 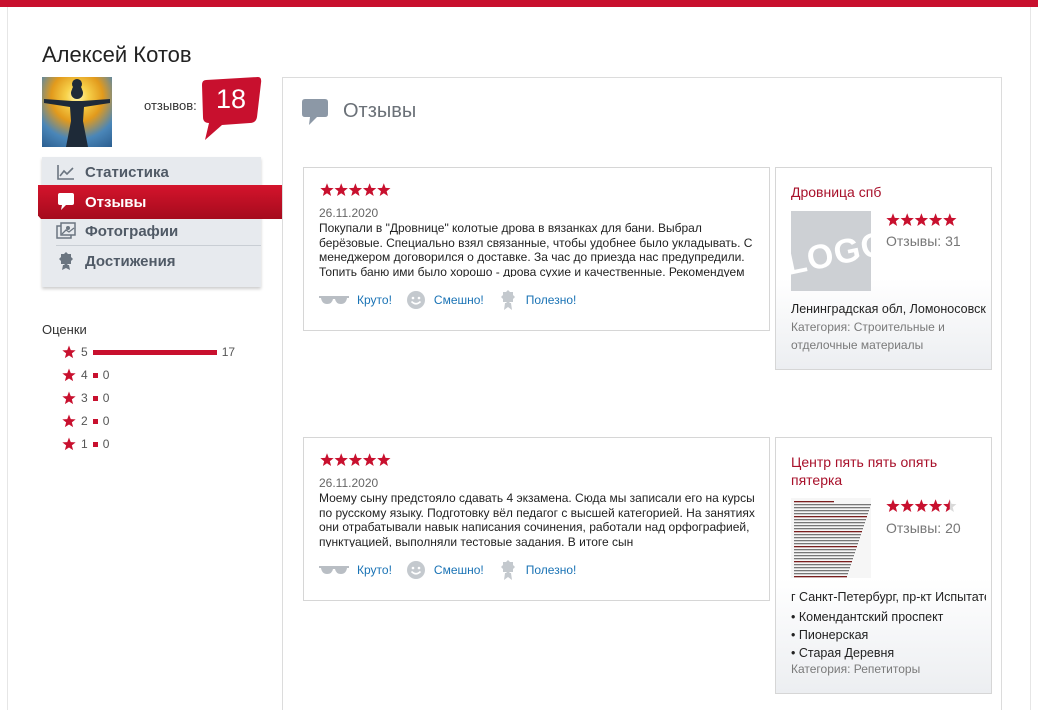 I want to click on nav-item-photos: Фотографии, so click(x=151, y=231).